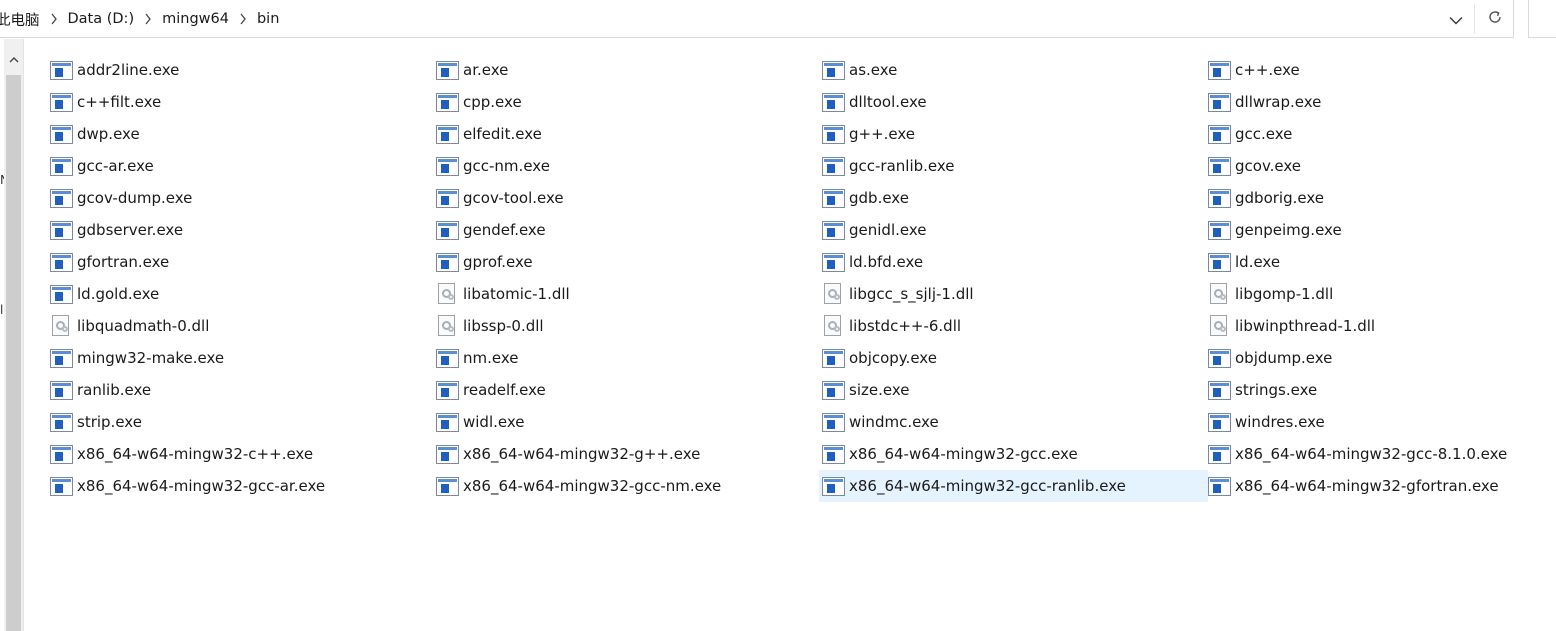 The height and width of the screenshot is (631, 1556). I want to click on file-item: libgcc_s_sjlj-1.dll, so click(1013, 294).